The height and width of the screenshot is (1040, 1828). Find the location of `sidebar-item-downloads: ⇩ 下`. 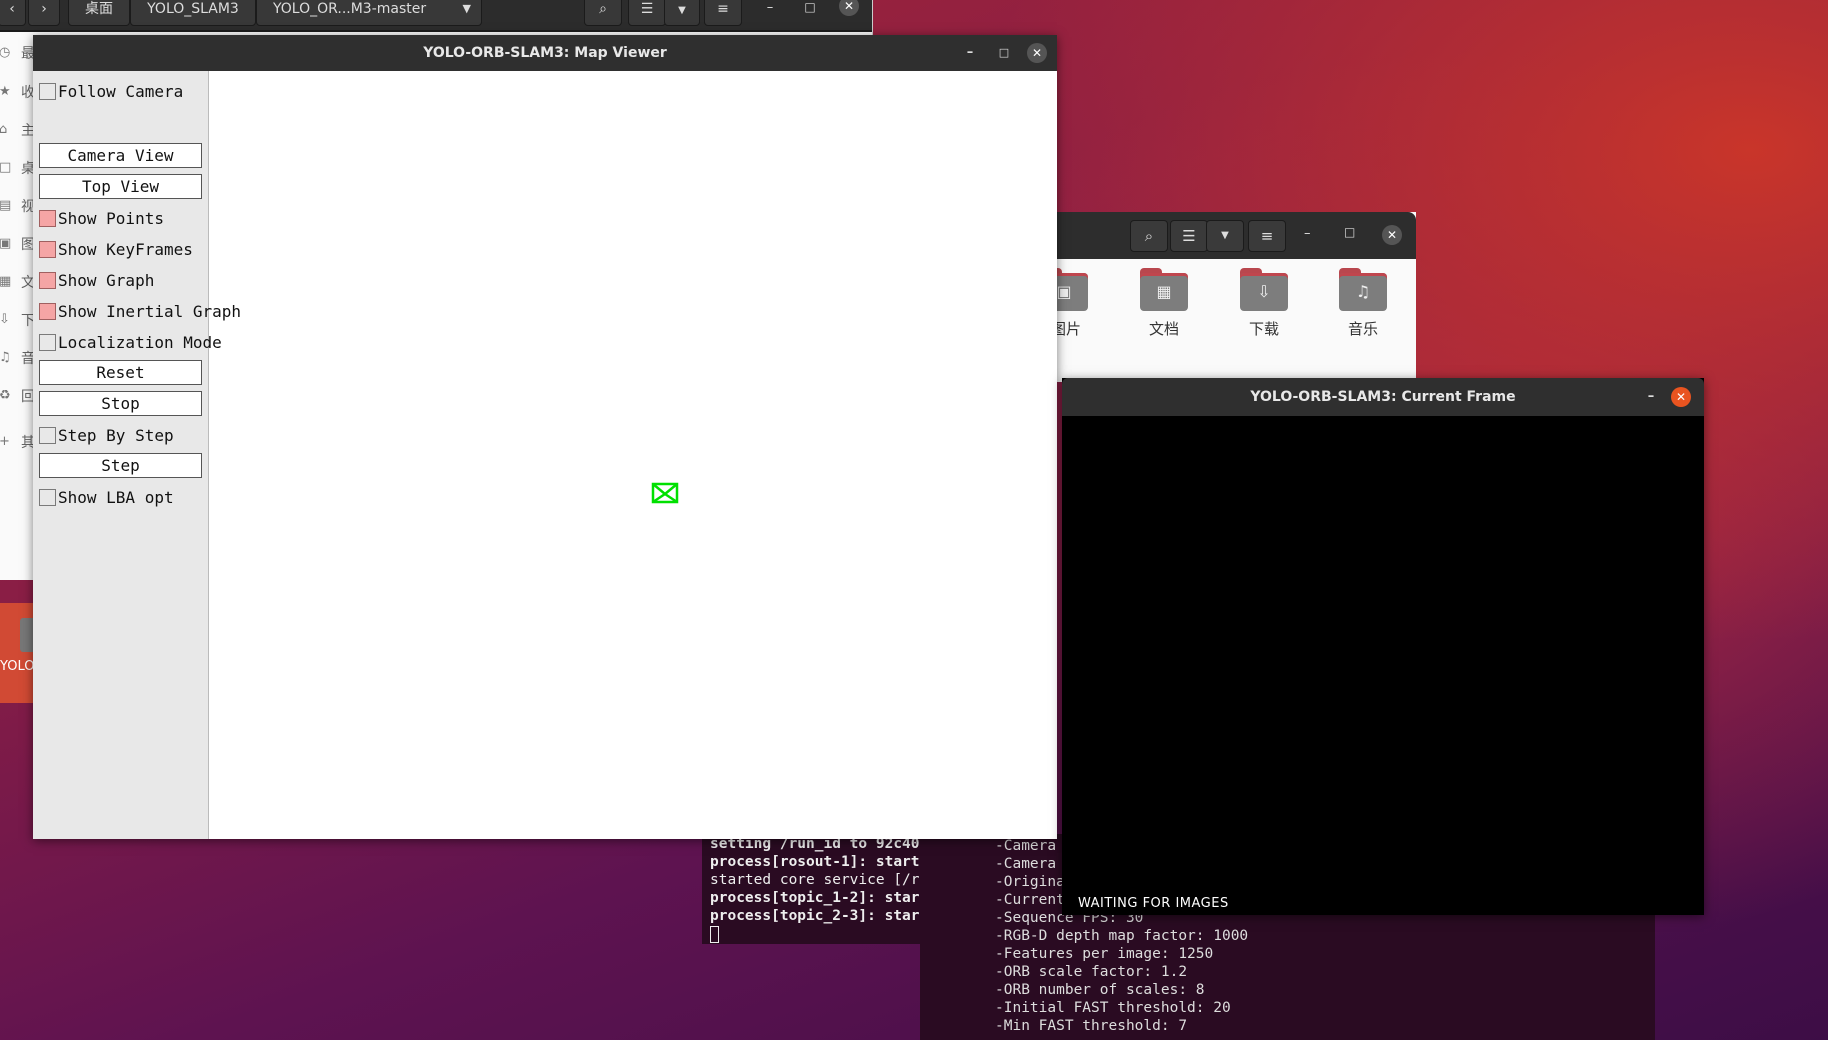

sidebar-item-downloads: ⇩ 下 is located at coordinates (17, 320).